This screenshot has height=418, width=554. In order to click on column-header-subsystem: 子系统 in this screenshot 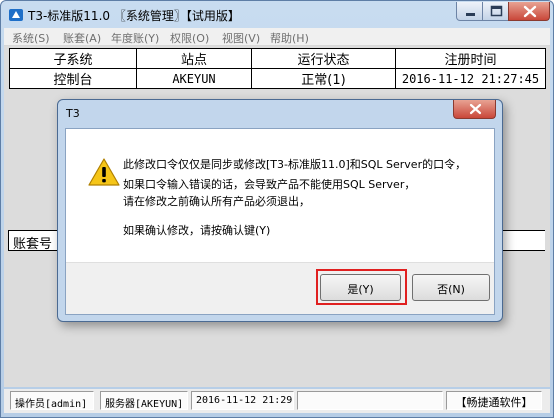, I will do `click(73, 58)`.